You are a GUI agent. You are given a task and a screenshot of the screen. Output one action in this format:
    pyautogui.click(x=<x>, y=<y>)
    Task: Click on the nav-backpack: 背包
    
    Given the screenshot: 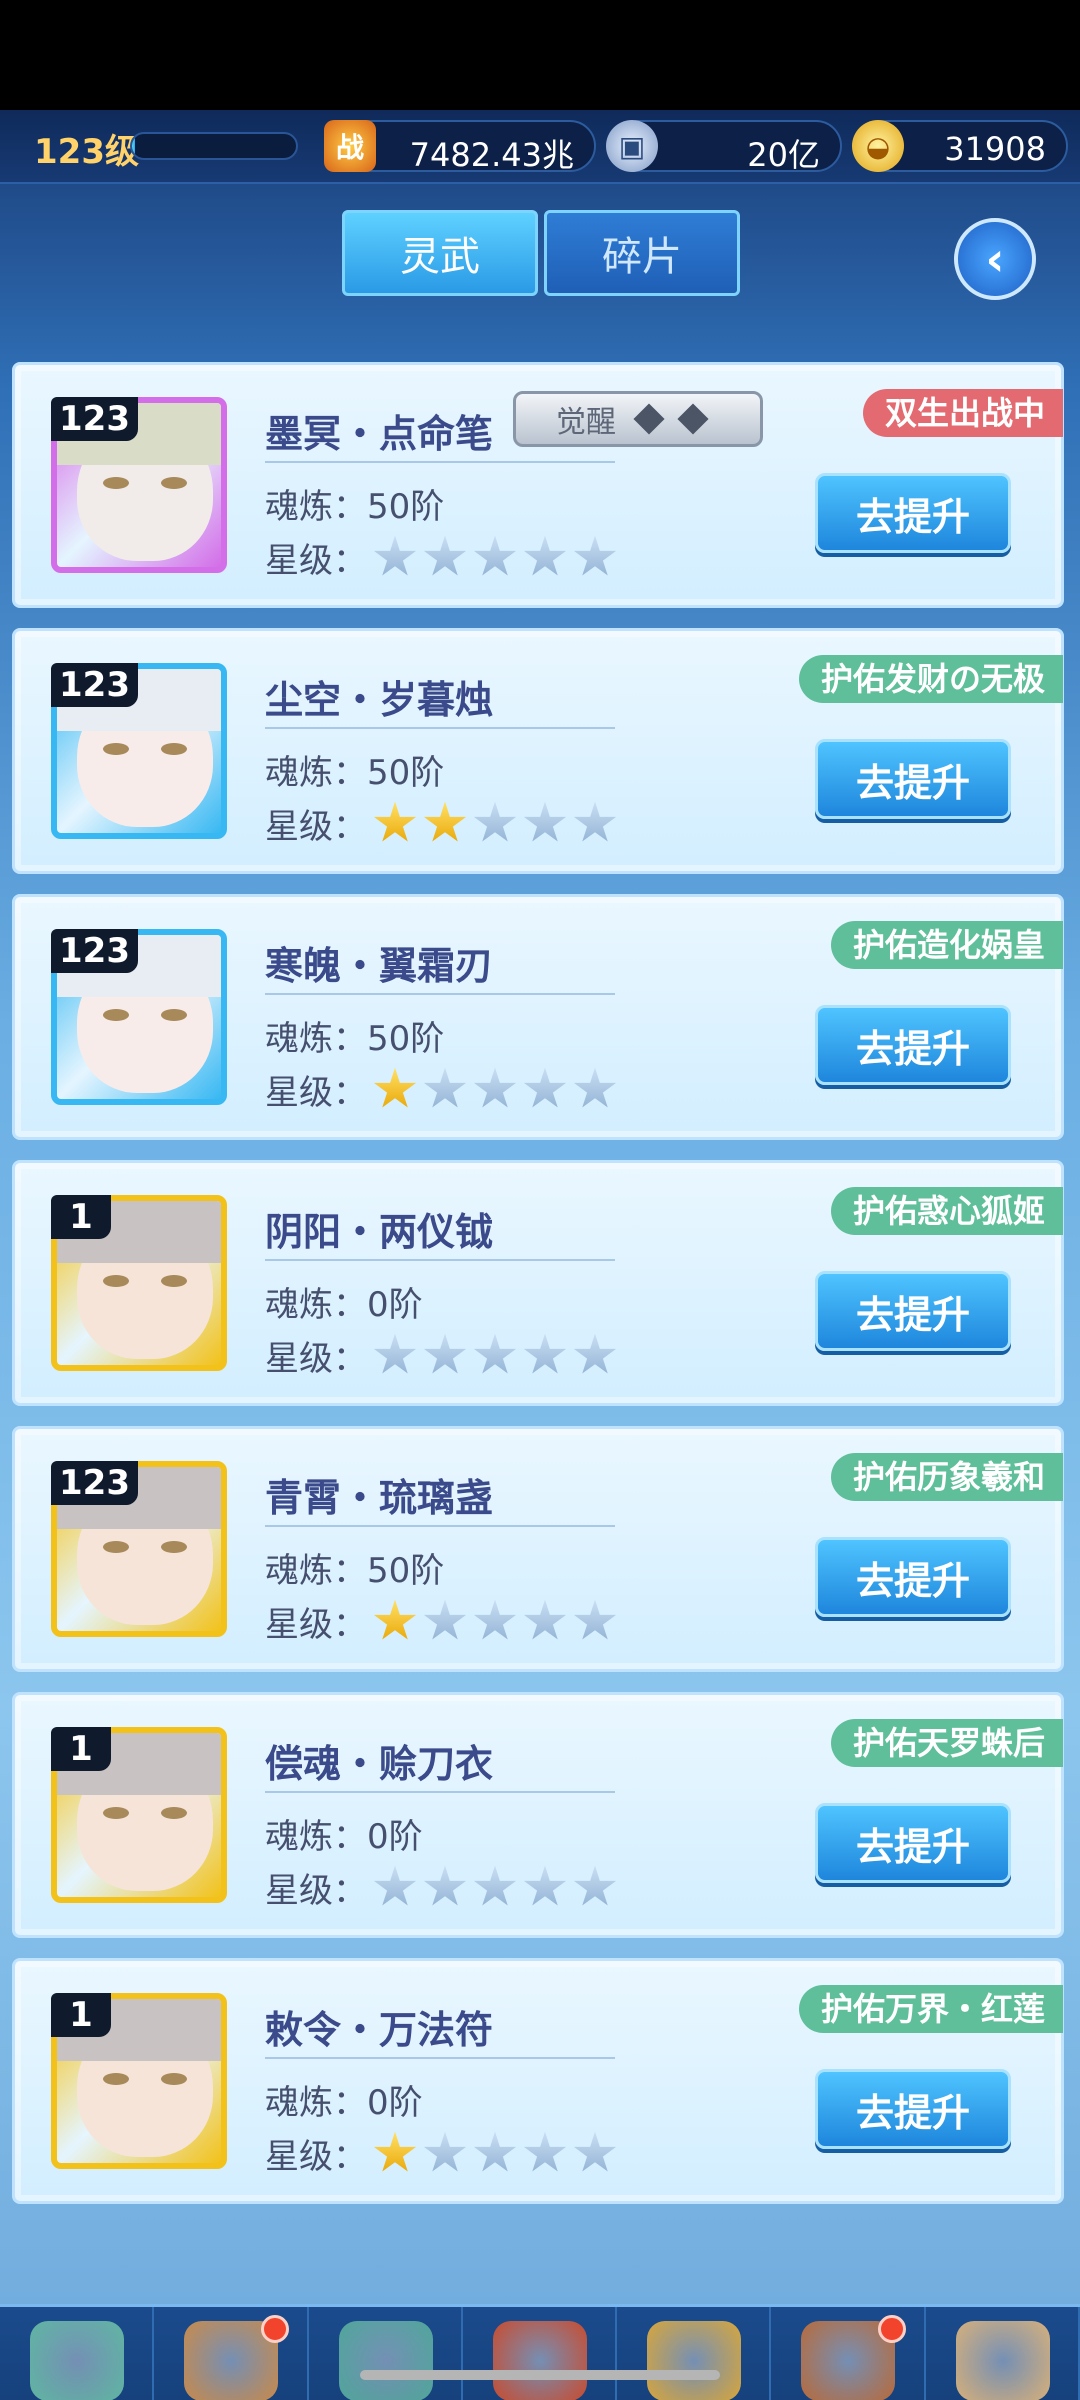 What is the action you would take?
    pyautogui.click(x=848, y=2353)
    